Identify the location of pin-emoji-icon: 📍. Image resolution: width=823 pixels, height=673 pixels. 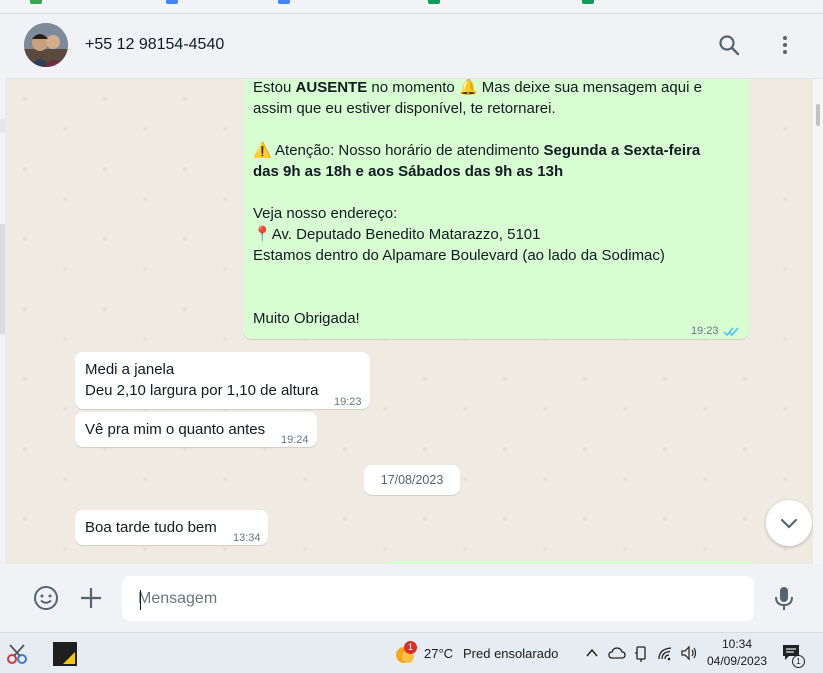
(262, 234).